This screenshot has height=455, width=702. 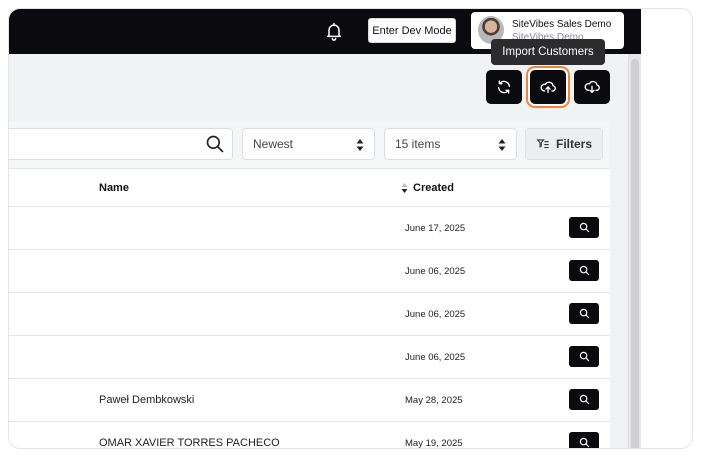 What do you see at coordinates (121, 144) in the screenshot?
I see `search-input` at bounding box center [121, 144].